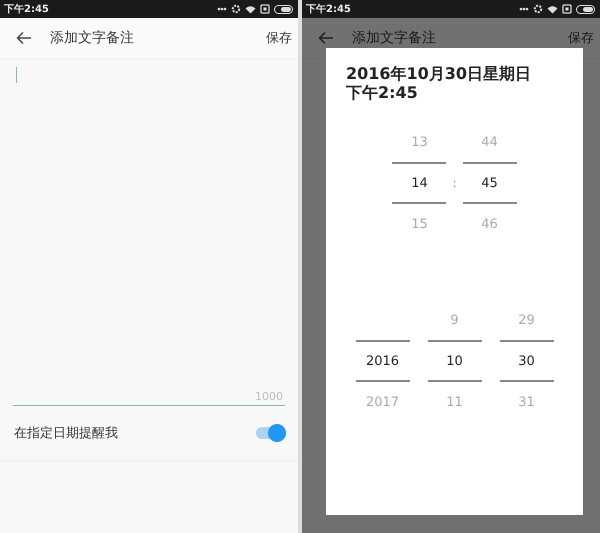 Image resolution: width=600 pixels, height=533 pixels. Describe the element at coordinates (269, 396) in the screenshot. I see `character-counter: 1000` at that location.